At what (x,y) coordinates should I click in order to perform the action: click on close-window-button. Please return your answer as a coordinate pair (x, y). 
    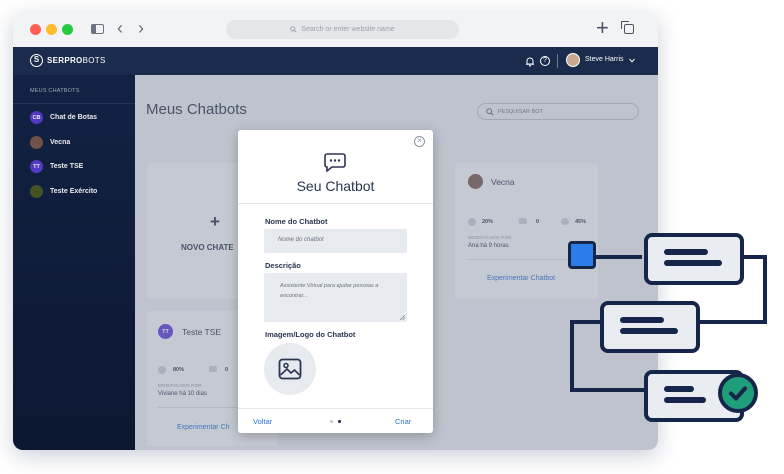
    Looking at the image, I should click on (35, 29).